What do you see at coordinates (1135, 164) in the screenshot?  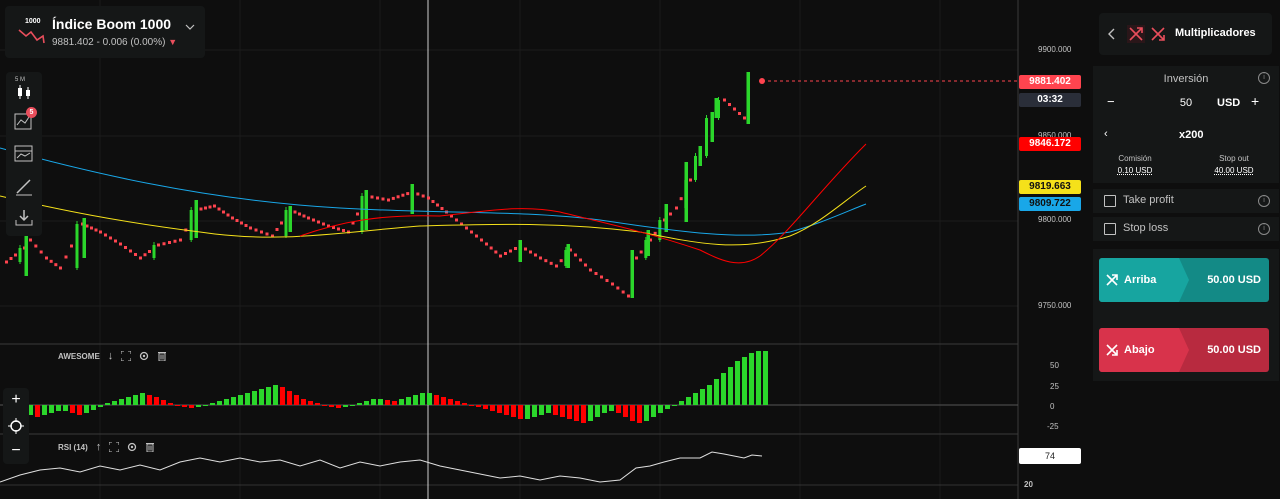 I see `commission-info: Comisión 0.10 USD` at bounding box center [1135, 164].